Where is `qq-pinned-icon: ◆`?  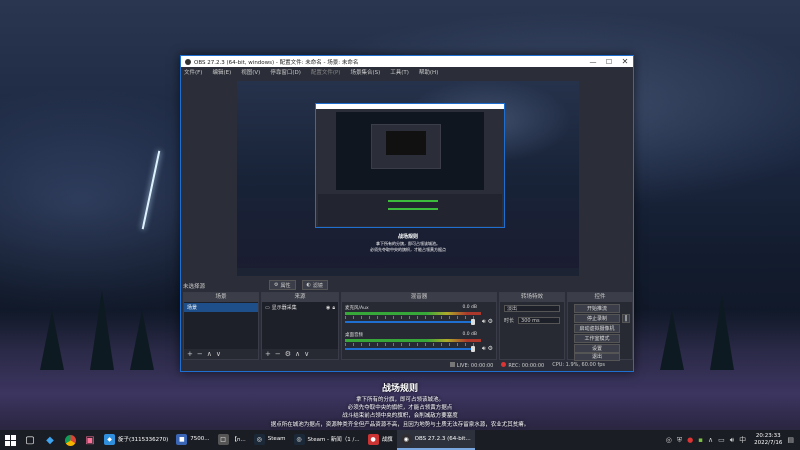 qq-pinned-icon: ◆ is located at coordinates (50, 440).